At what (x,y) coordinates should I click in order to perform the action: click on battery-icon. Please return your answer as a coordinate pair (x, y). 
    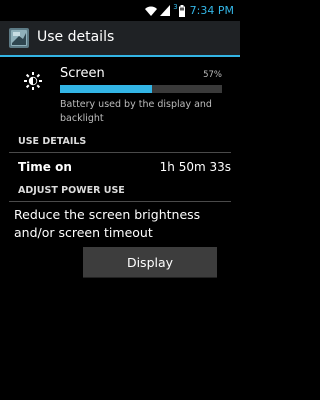
    Looking at the image, I should click on (181, 10).